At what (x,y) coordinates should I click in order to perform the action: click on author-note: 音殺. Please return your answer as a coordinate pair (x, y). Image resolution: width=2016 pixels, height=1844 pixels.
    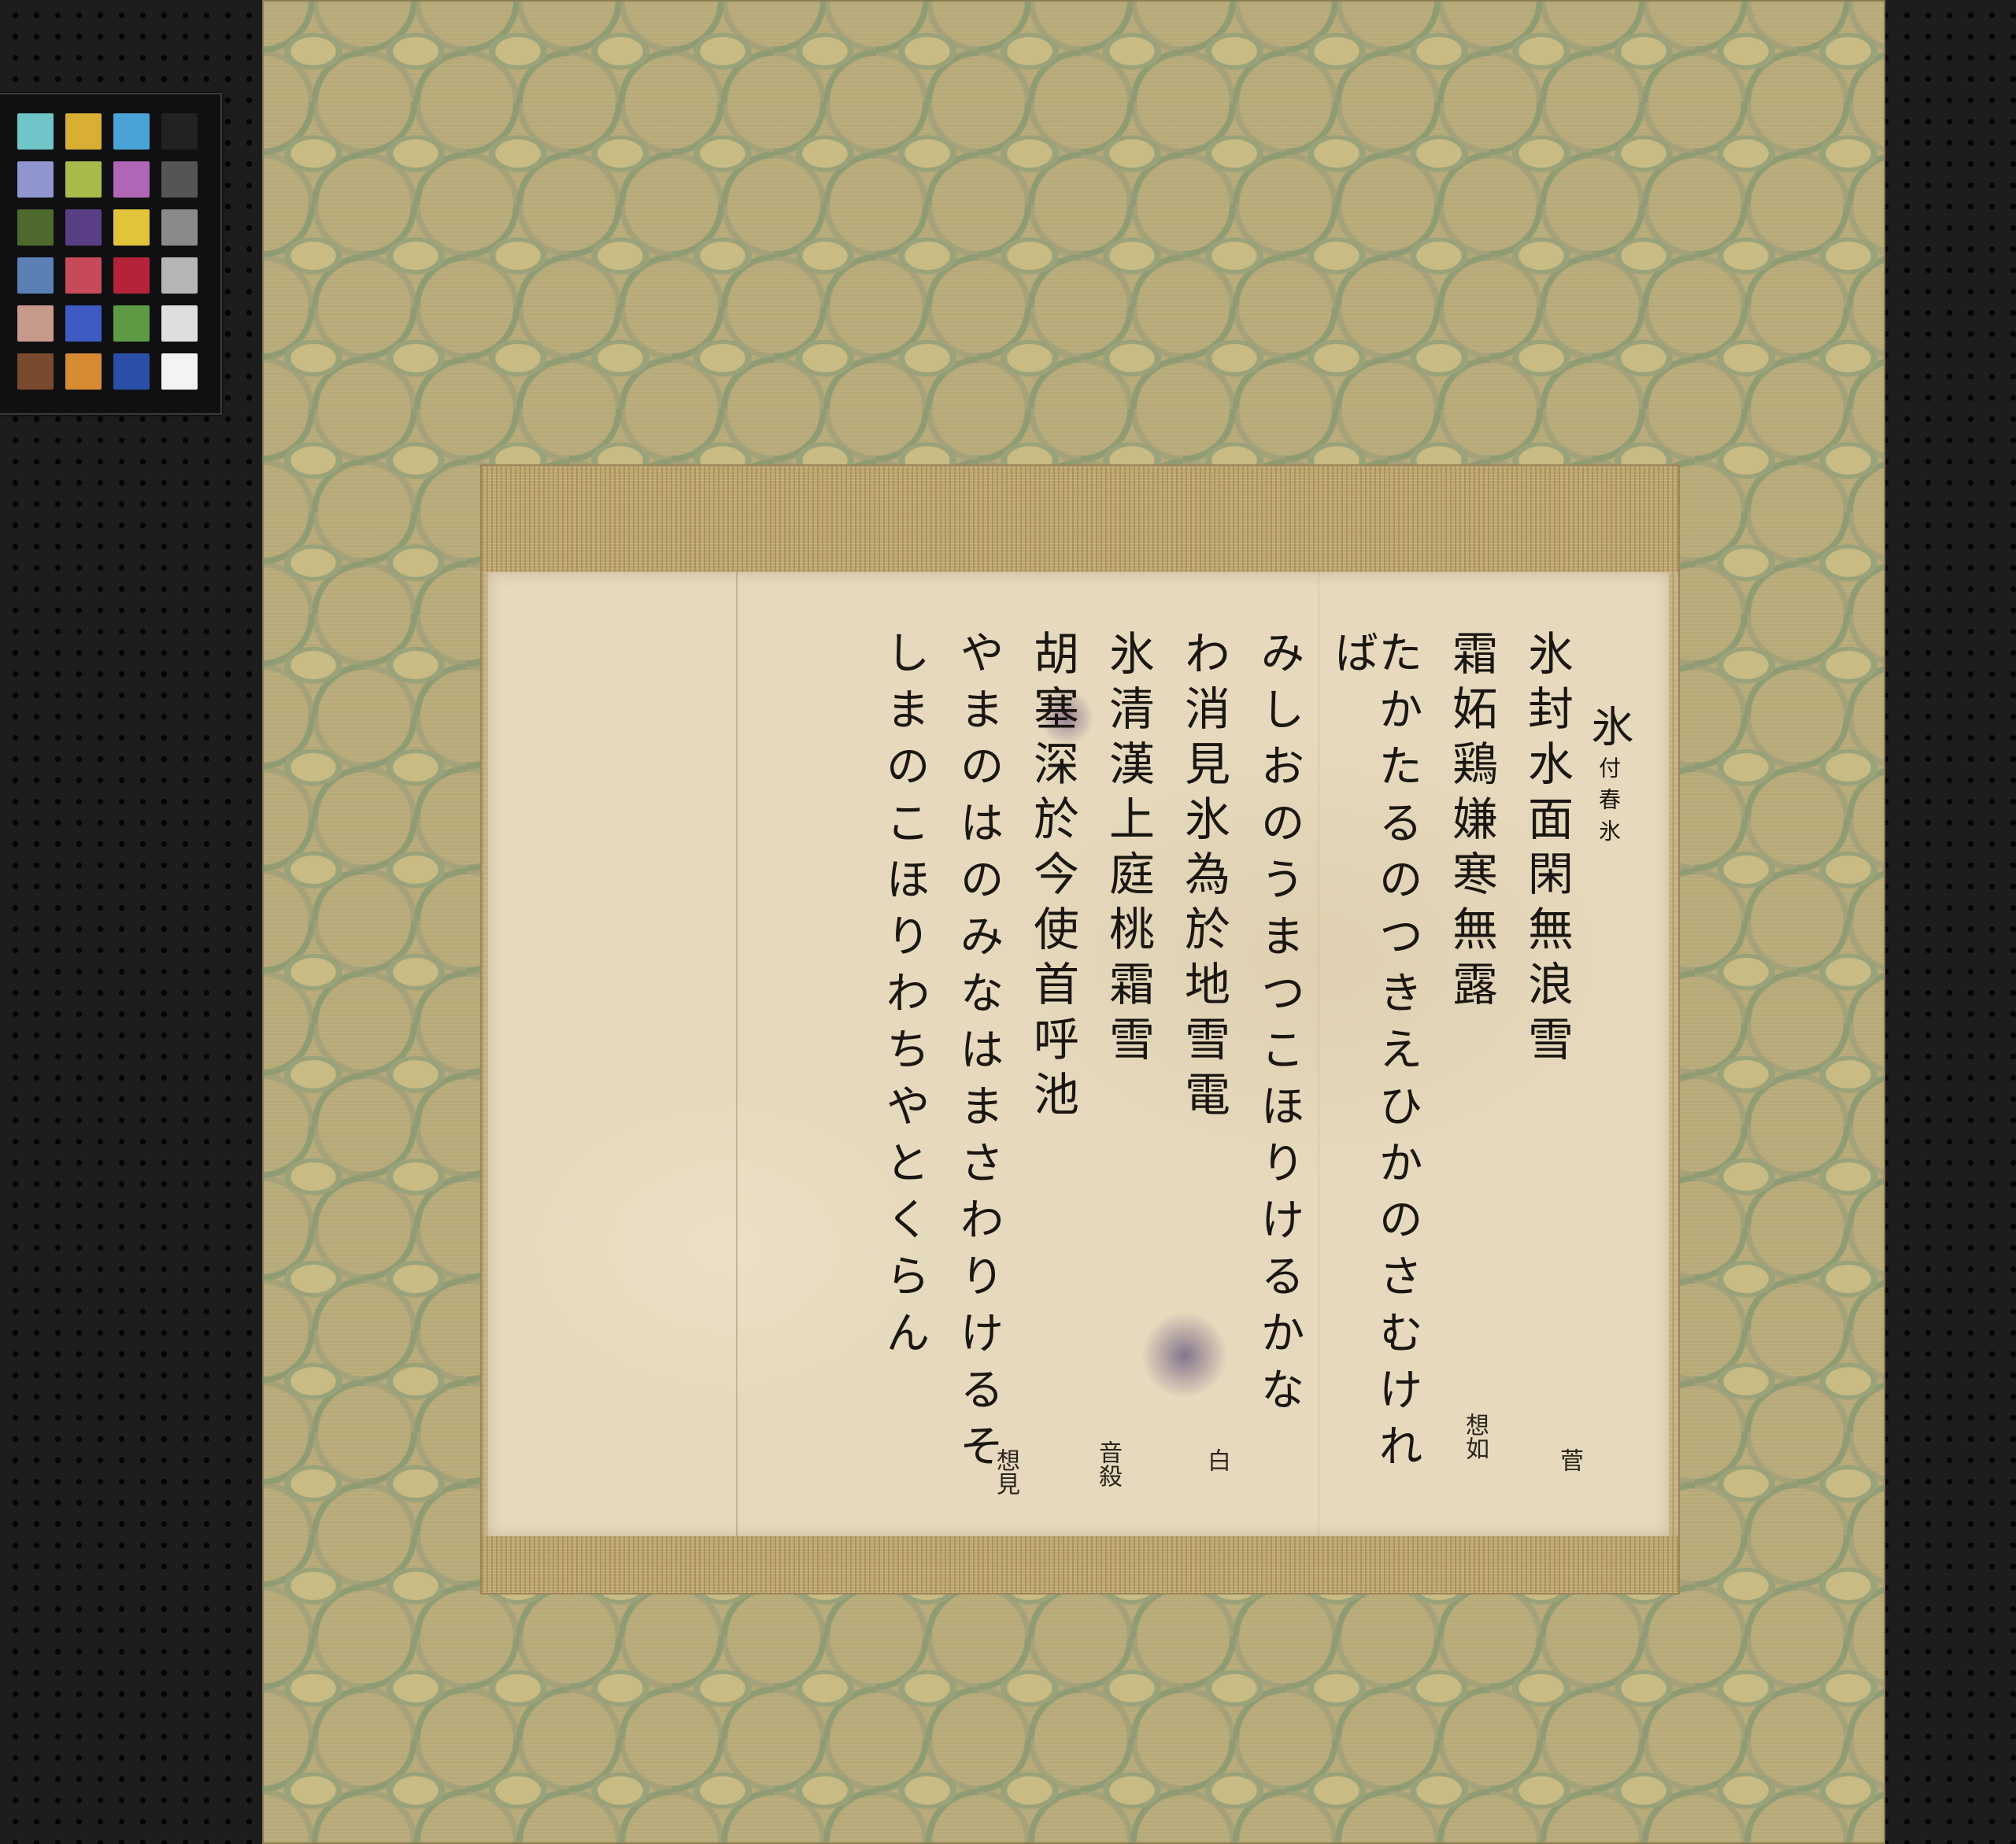
    Looking at the image, I should click on (1108, 1463).